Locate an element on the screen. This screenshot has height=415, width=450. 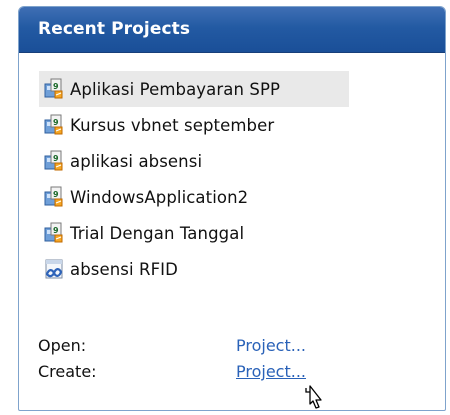
recent-project-item: absensi RFID is located at coordinates (204, 269).